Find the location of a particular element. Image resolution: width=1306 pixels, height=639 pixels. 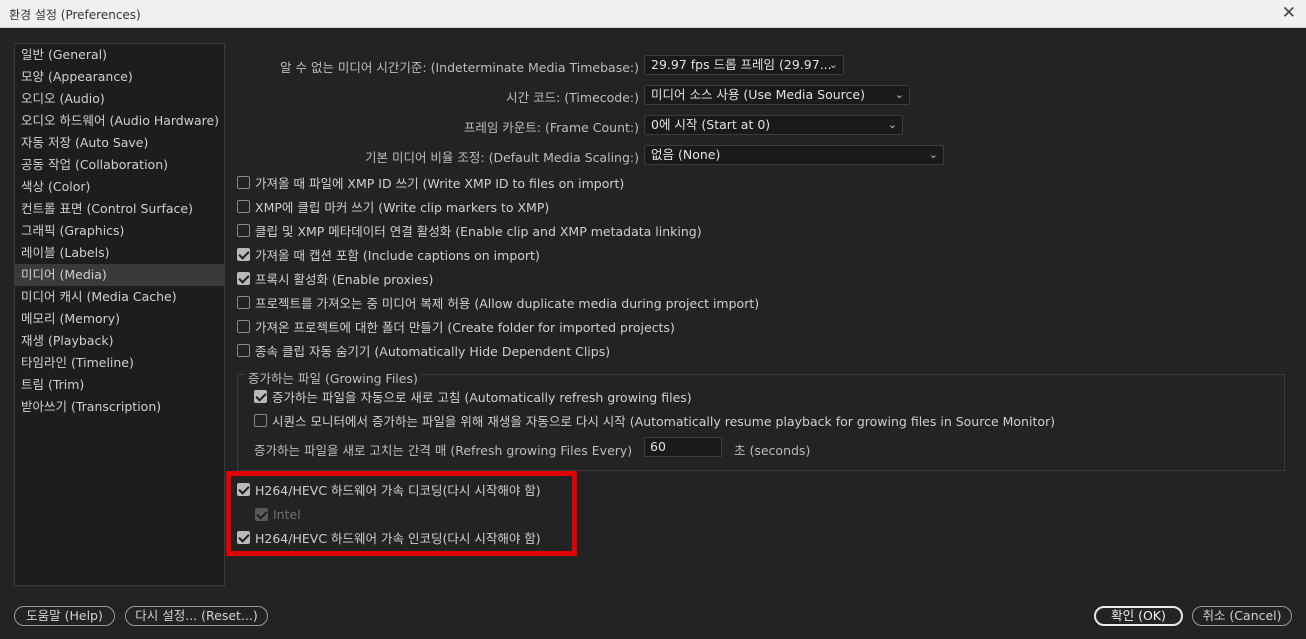

hide-dependent-clips-checkbox is located at coordinates (243, 350).